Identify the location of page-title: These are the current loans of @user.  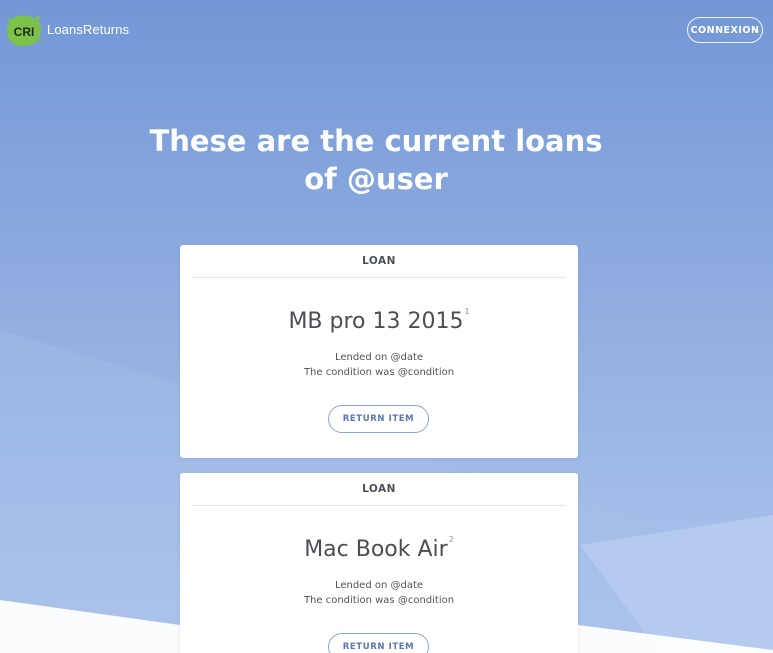
(376, 160).